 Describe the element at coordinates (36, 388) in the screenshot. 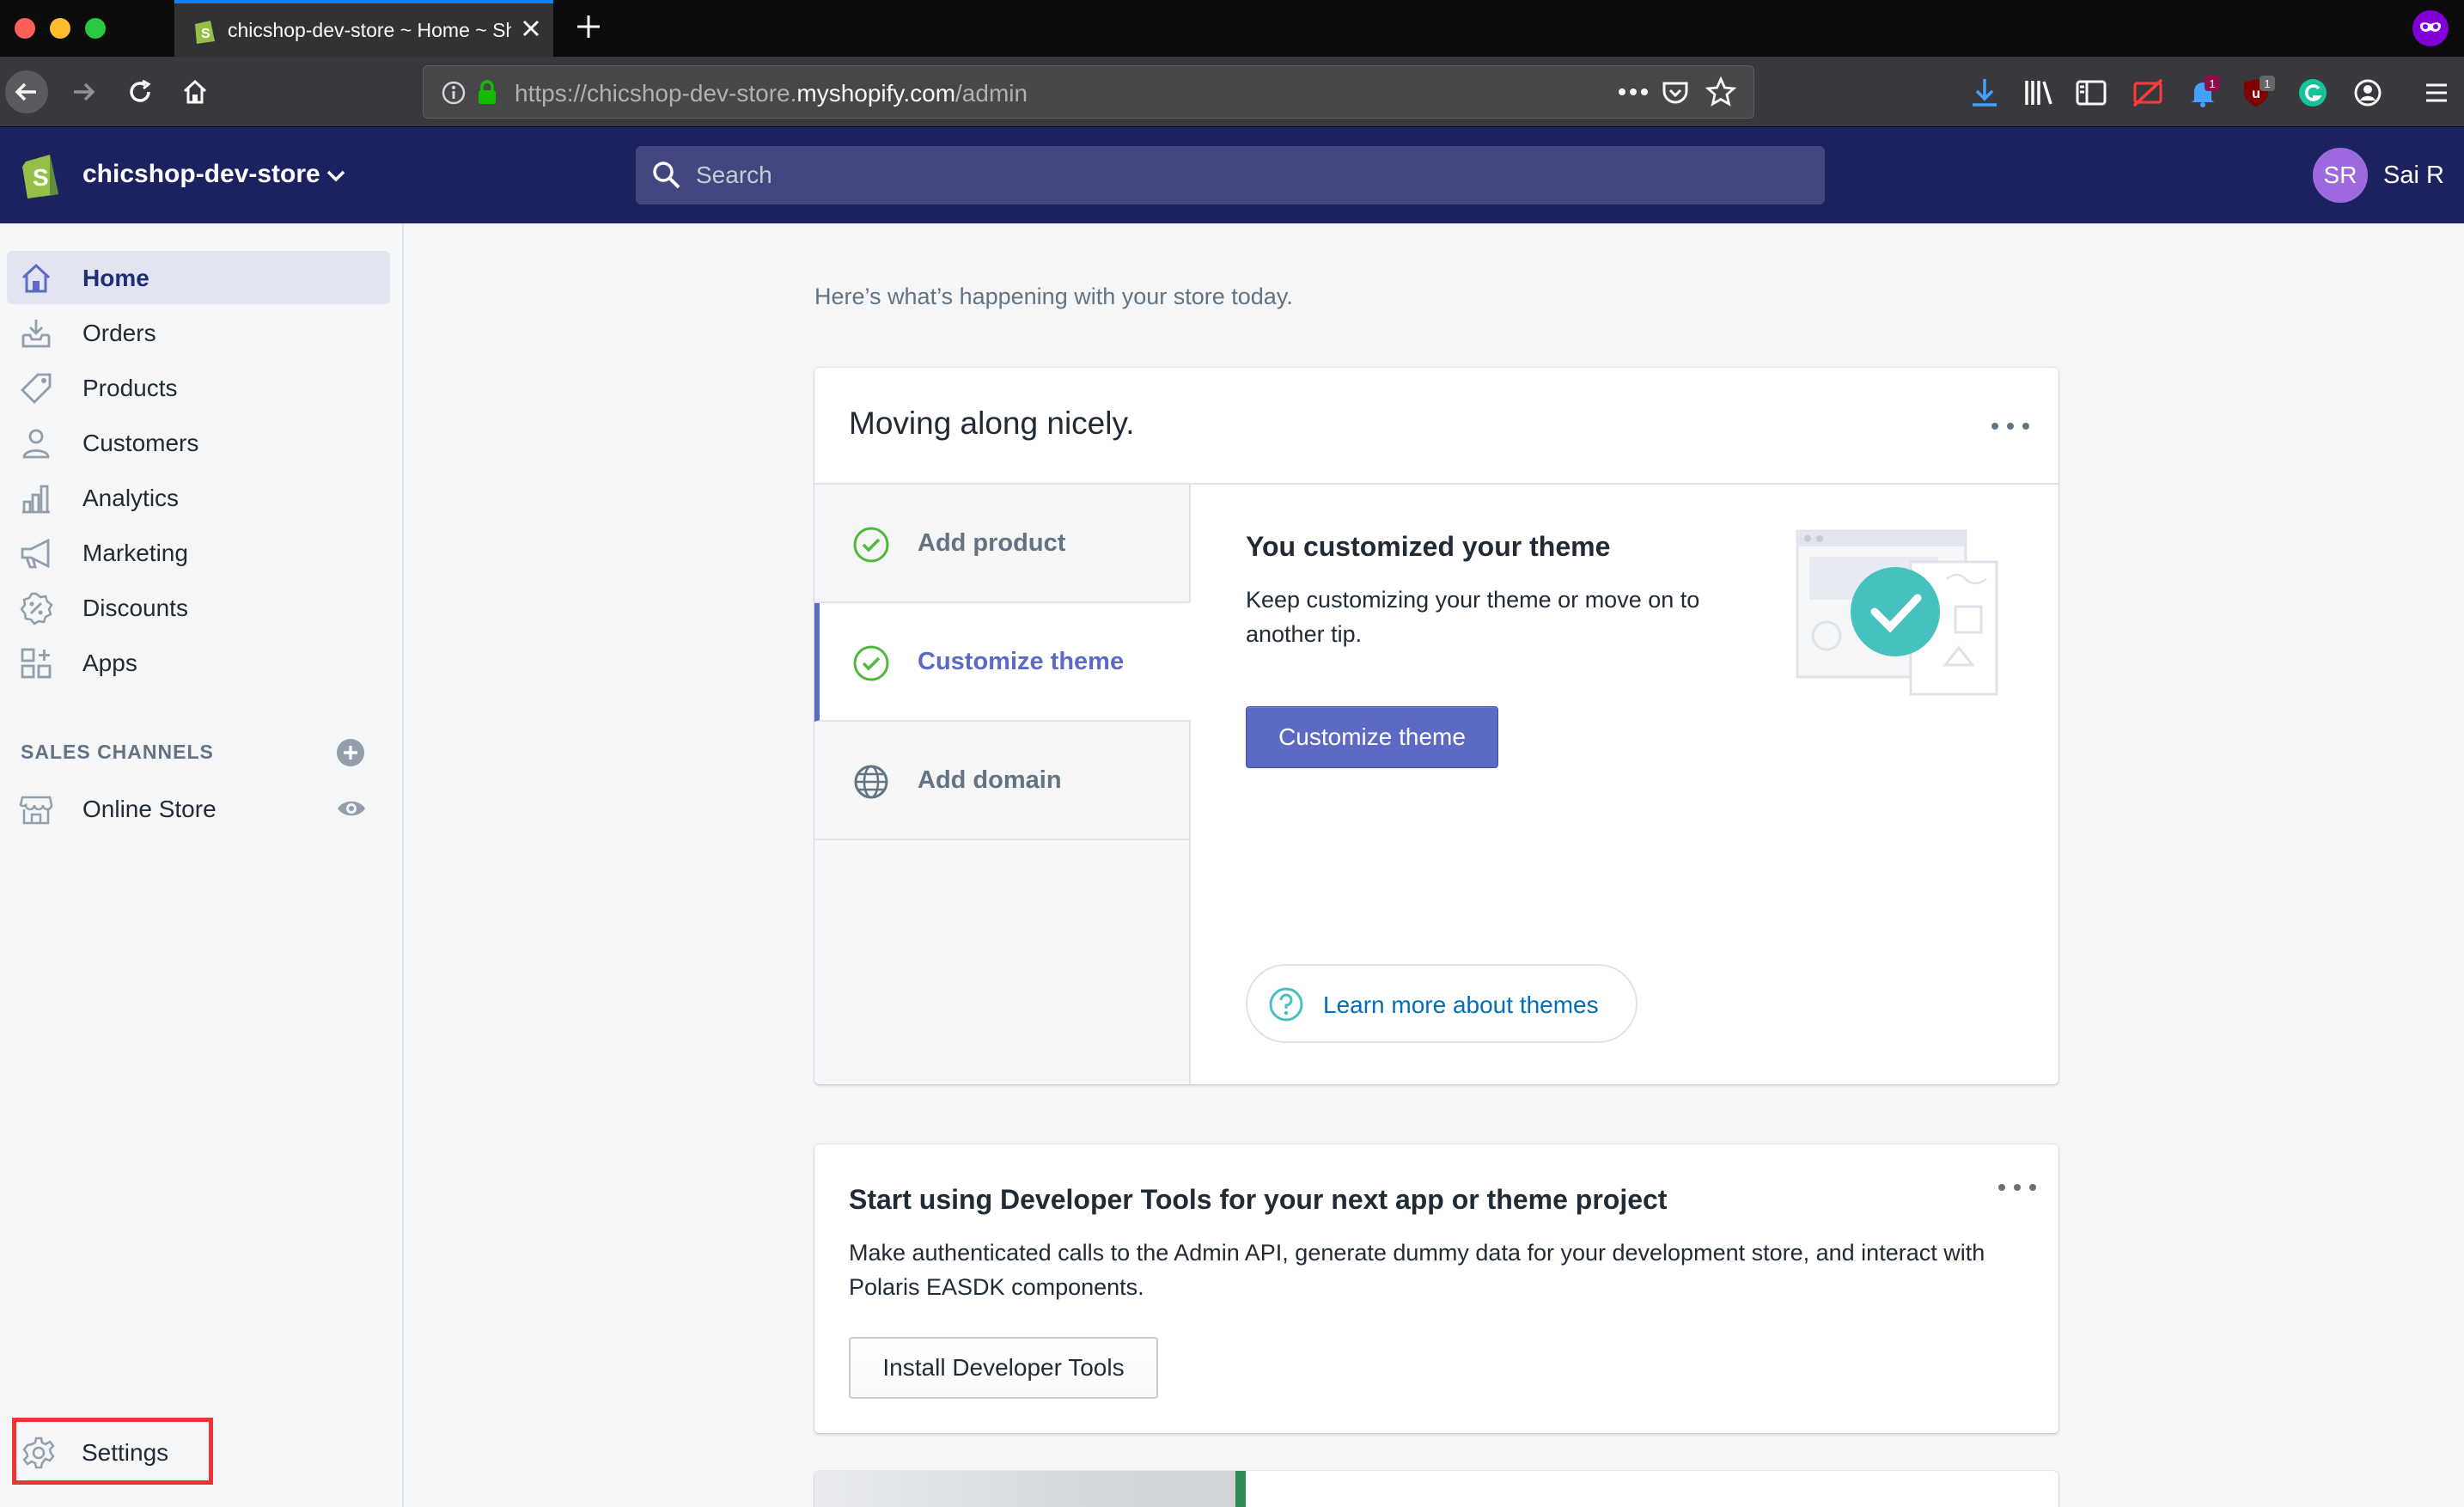

I see `tag-icon` at that location.